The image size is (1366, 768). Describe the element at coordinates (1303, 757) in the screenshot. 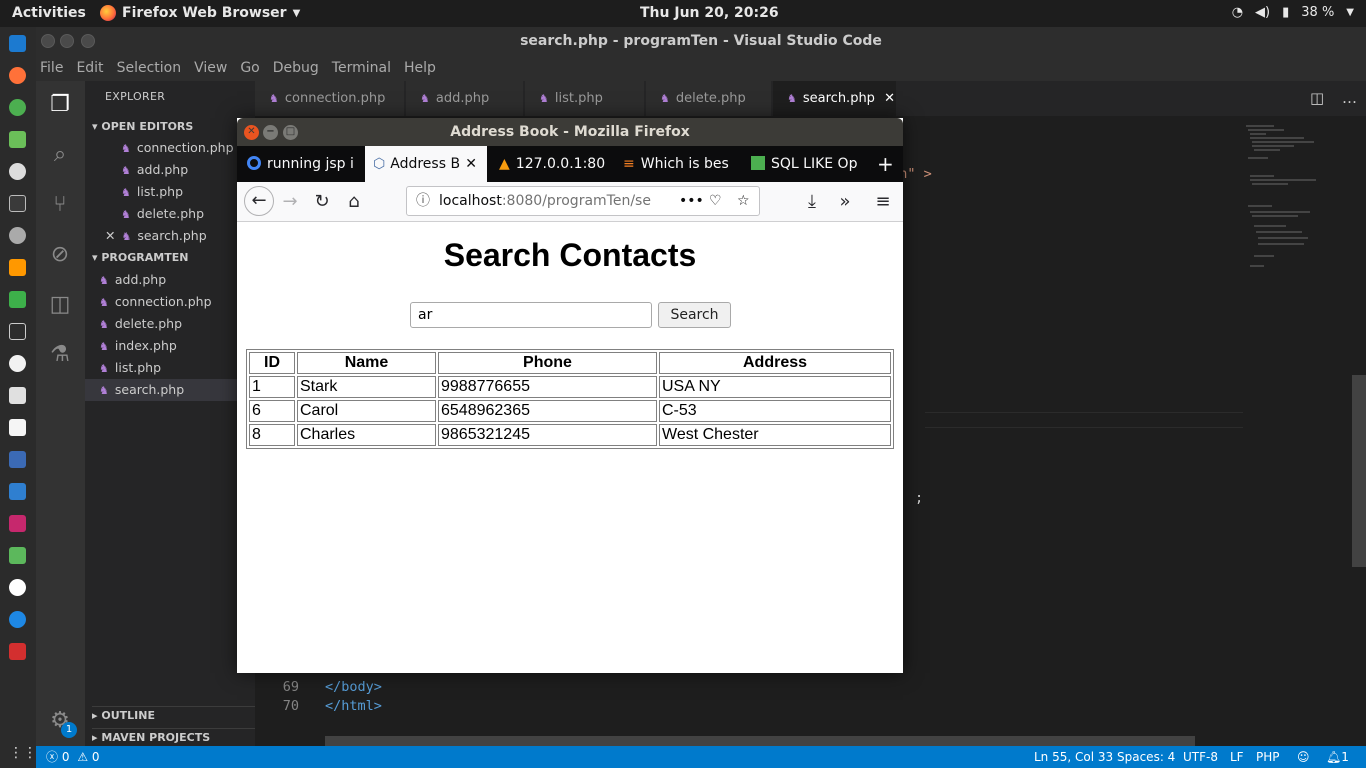

I see `feedback-icon: ☺` at that location.